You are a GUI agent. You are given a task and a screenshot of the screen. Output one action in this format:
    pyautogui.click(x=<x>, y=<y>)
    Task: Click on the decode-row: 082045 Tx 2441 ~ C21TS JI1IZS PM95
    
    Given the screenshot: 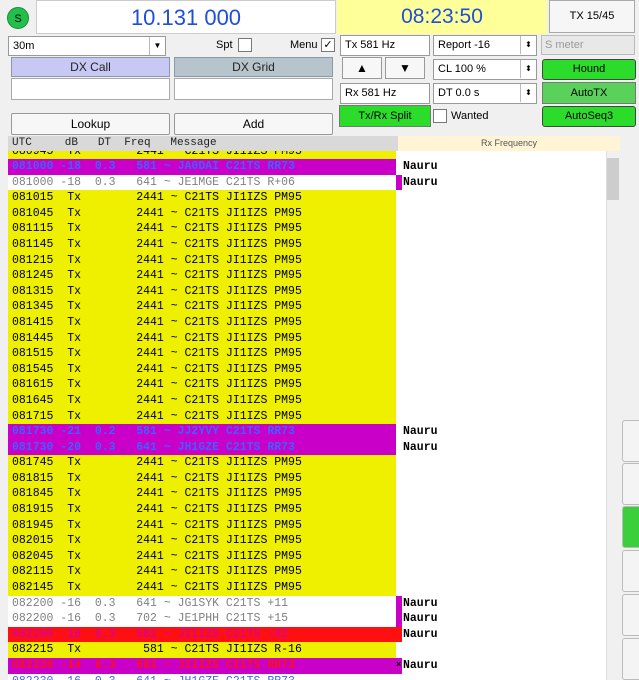 What is the action you would take?
    pyautogui.click(x=202, y=556)
    